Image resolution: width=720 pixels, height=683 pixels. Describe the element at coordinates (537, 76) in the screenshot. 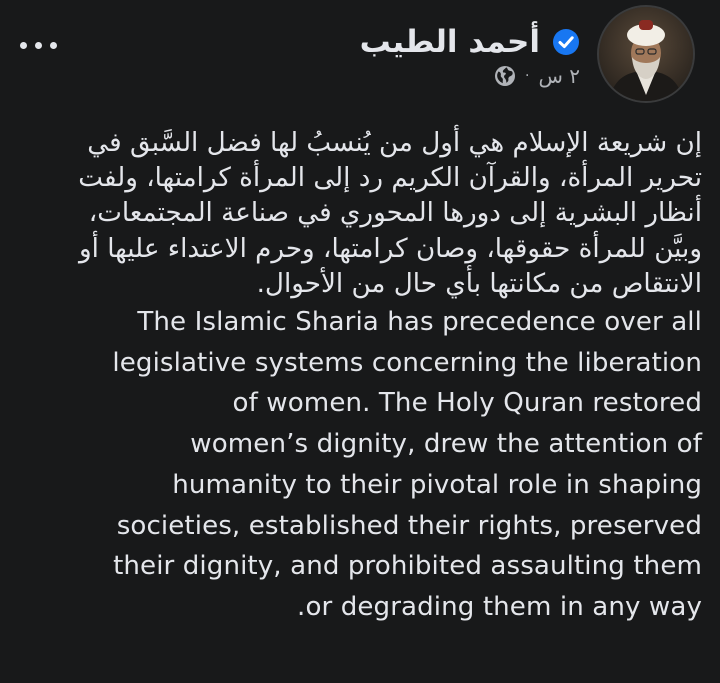

I see `post-meta: ٢ س ·` at that location.